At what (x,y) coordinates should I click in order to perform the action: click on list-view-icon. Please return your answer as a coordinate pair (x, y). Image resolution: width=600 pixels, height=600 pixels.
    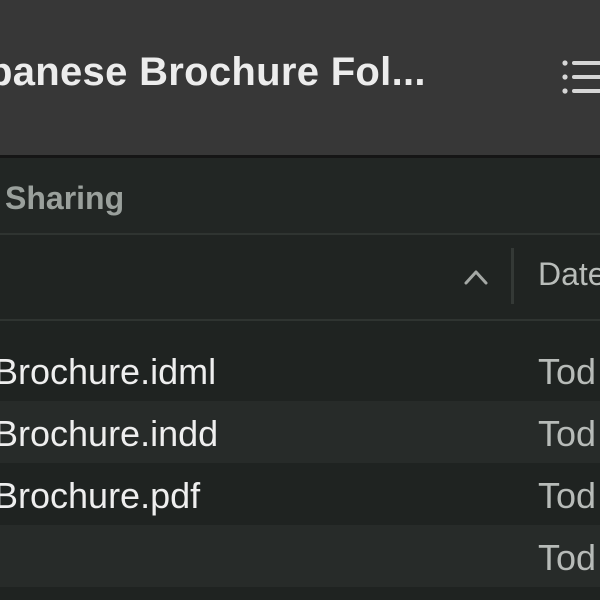
    Looking at the image, I should click on (580, 77).